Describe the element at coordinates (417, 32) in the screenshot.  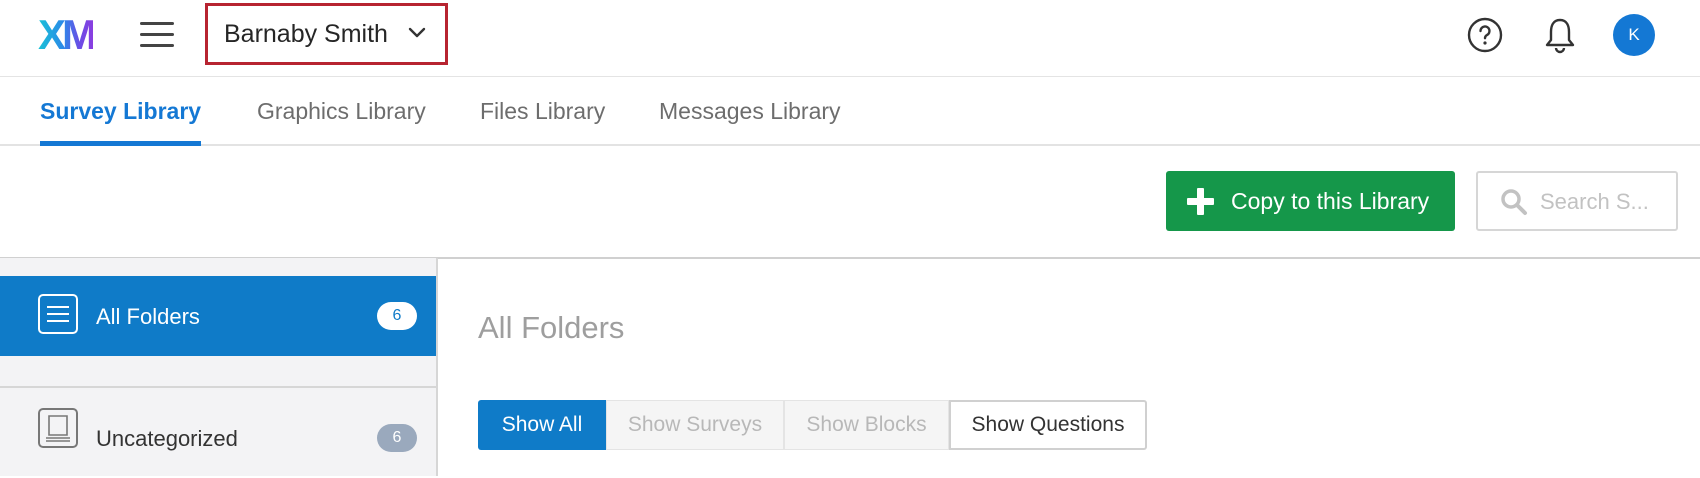
I see `chevron-down-icon` at that location.